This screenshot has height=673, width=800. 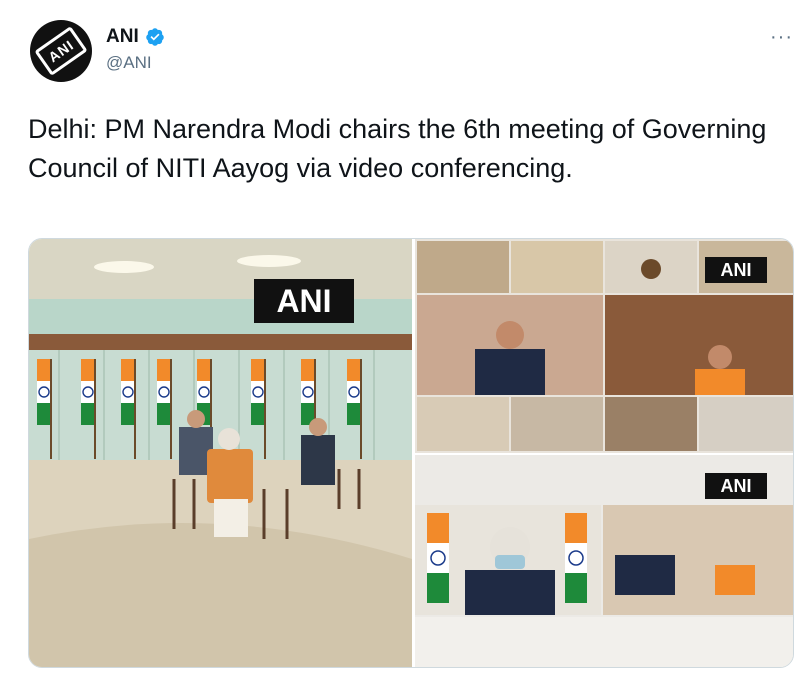 I want to click on avatar: ANI, so click(x=61, y=51).